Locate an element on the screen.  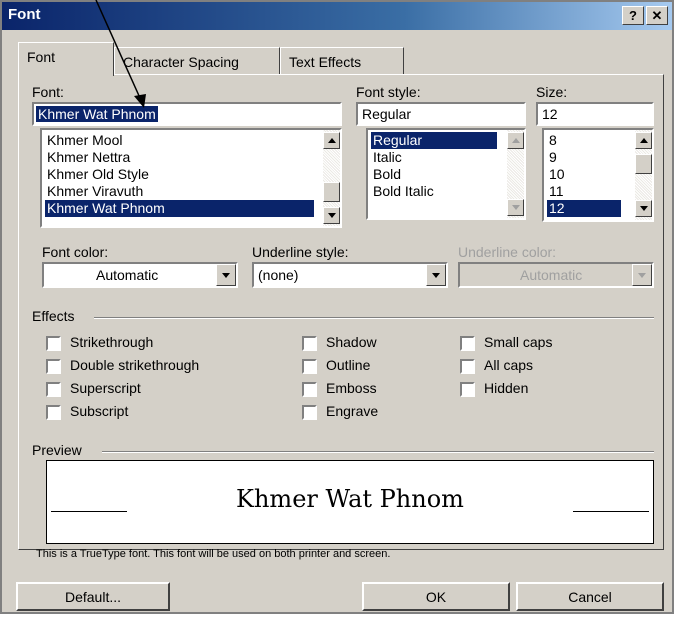
annotation-arrow is located at coordinates (120, 54).